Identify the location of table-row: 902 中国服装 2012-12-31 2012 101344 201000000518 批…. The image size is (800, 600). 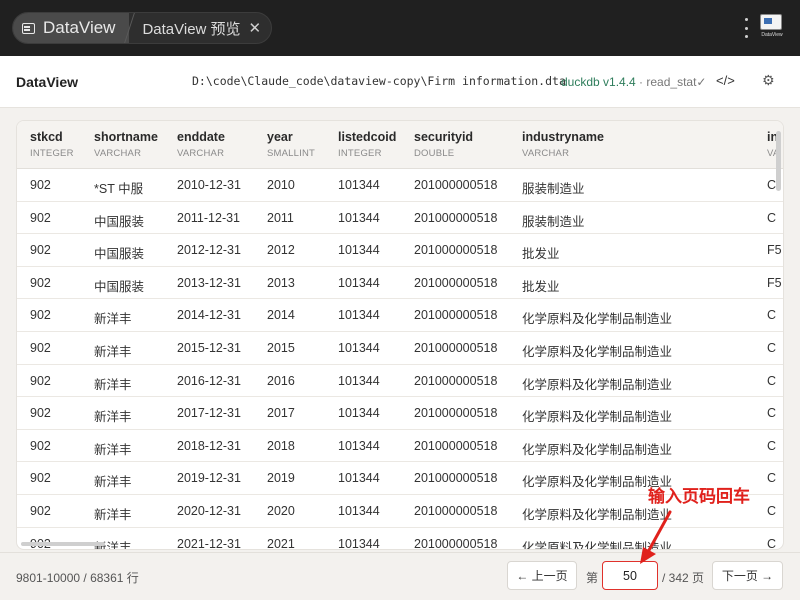
(400, 250).